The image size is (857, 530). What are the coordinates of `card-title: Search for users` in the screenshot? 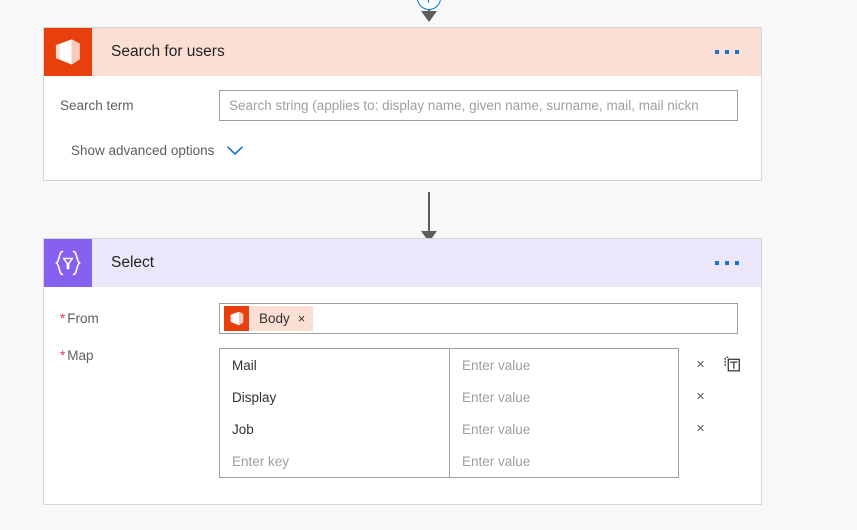 It's located at (168, 51).